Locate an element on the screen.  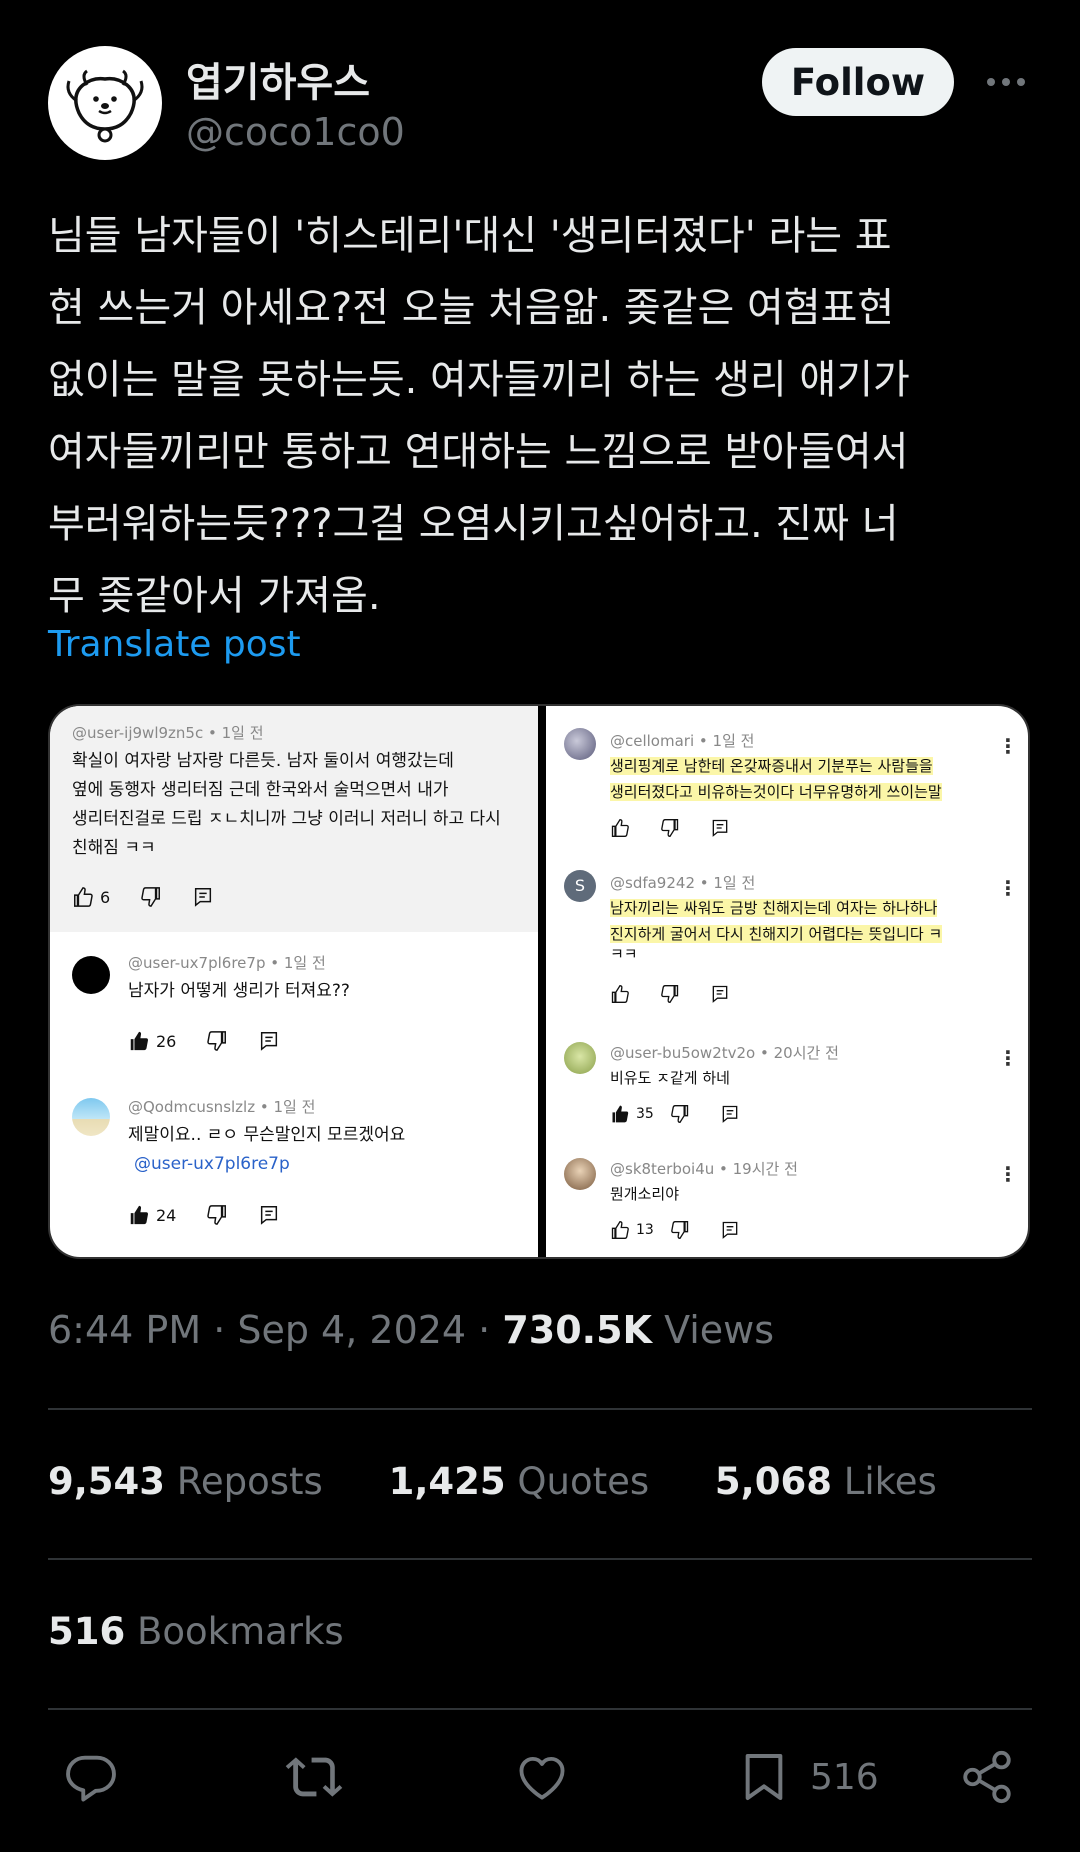
post-text-line: 현 쓰는거 아세요?전 오늘 처음앎. 좆같은 여혐표현 is located at coordinates (471, 308).